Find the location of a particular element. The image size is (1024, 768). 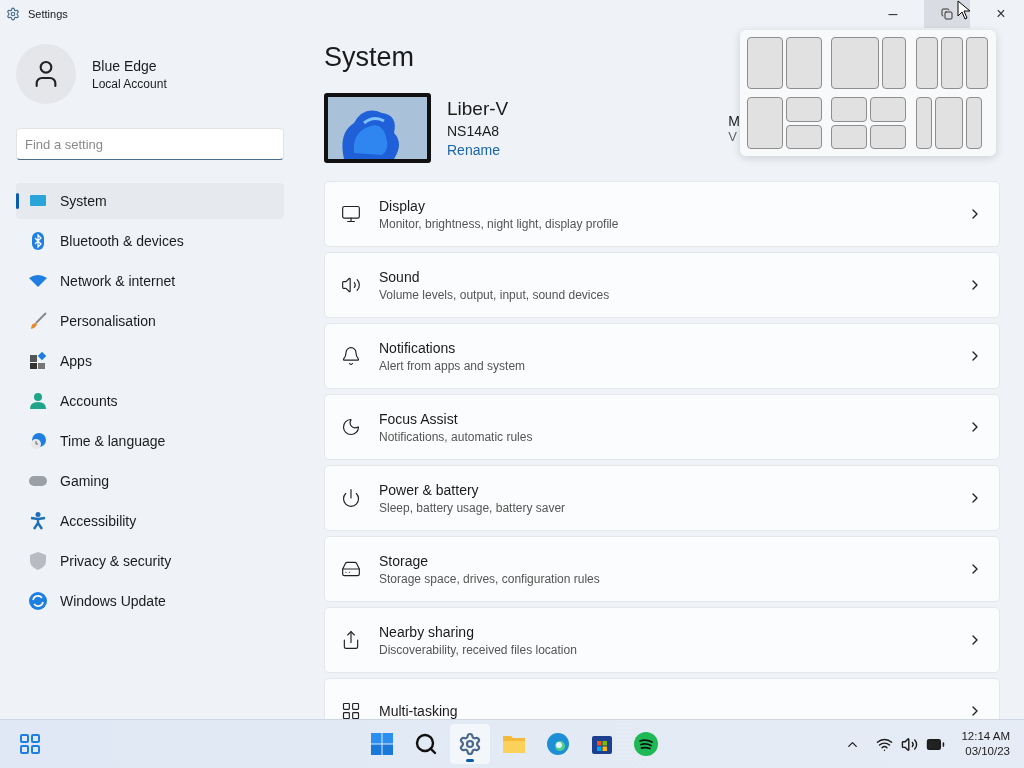

setting-title: Storage is located at coordinates (404, 560).